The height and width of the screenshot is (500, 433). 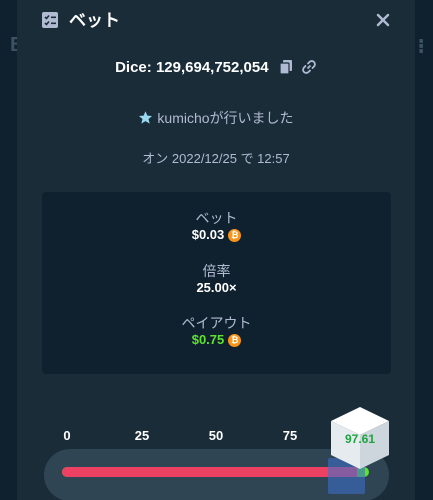 I want to click on placed-by-suffix: が行いました, so click(x=251, y=118).